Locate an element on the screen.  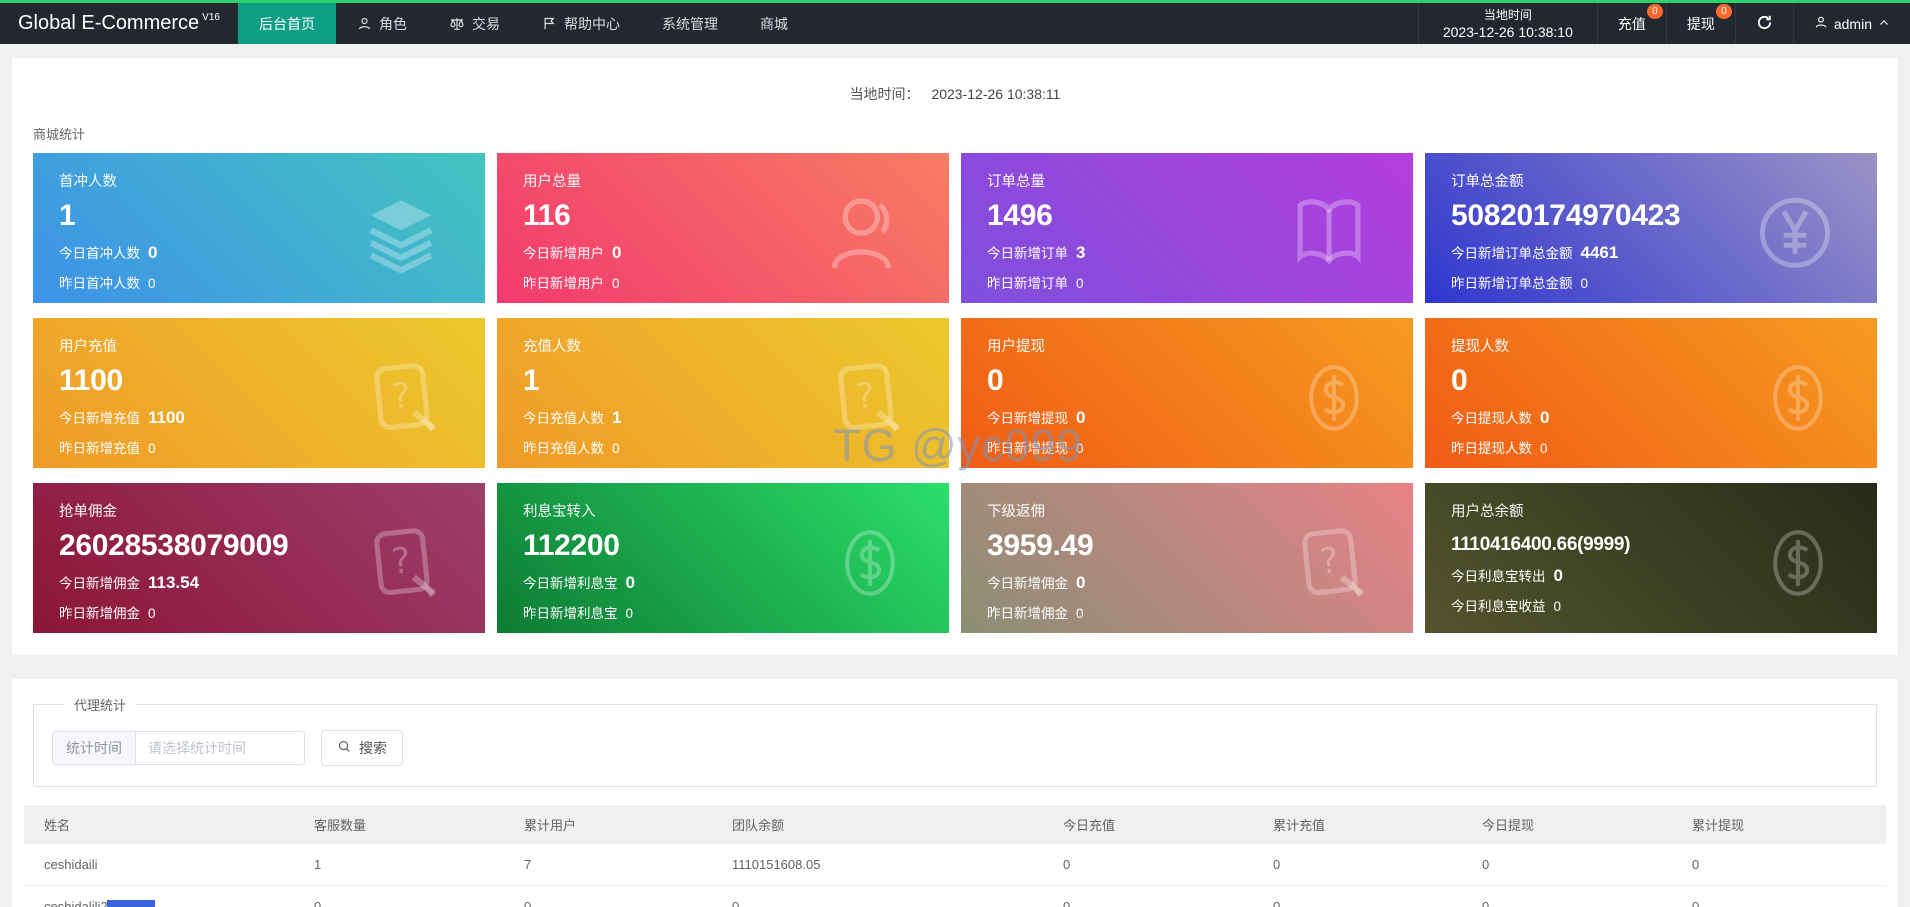
card-line-label: 今日首冲人数 is located at coordinates (99, 253).